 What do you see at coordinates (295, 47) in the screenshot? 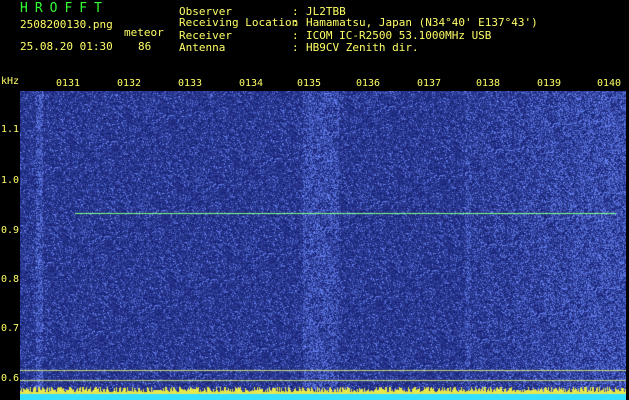
I see `antenna-sep: :` at bounding box center [295, 47].